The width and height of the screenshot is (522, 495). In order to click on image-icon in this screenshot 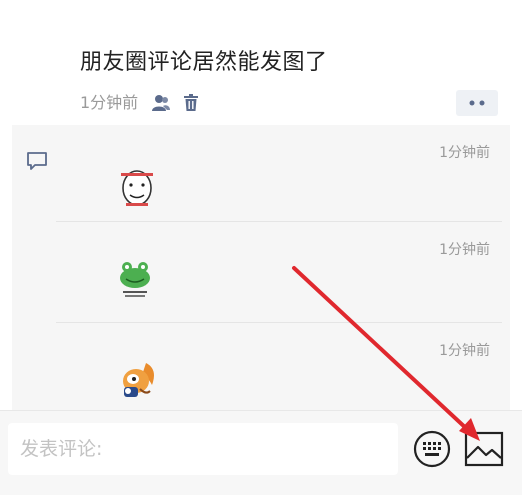, I will do `click(484, 449)`.